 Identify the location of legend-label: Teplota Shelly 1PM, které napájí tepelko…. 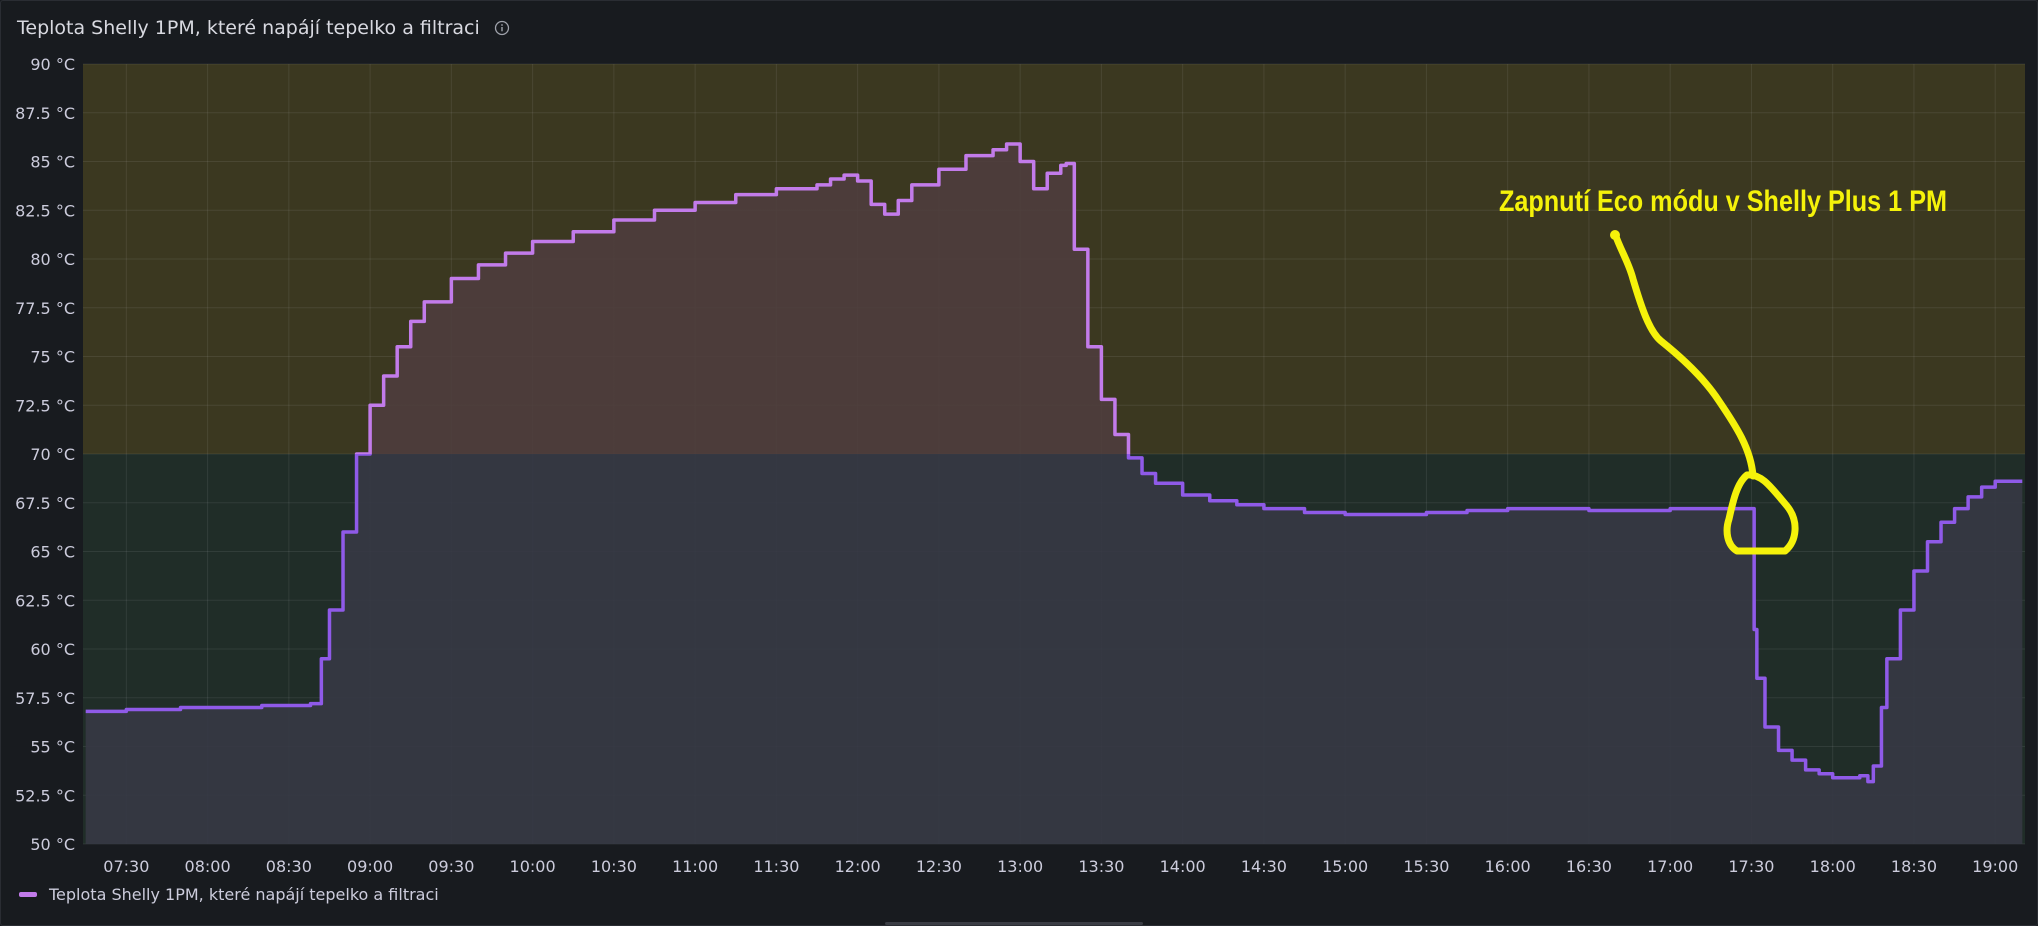
(244, 894).